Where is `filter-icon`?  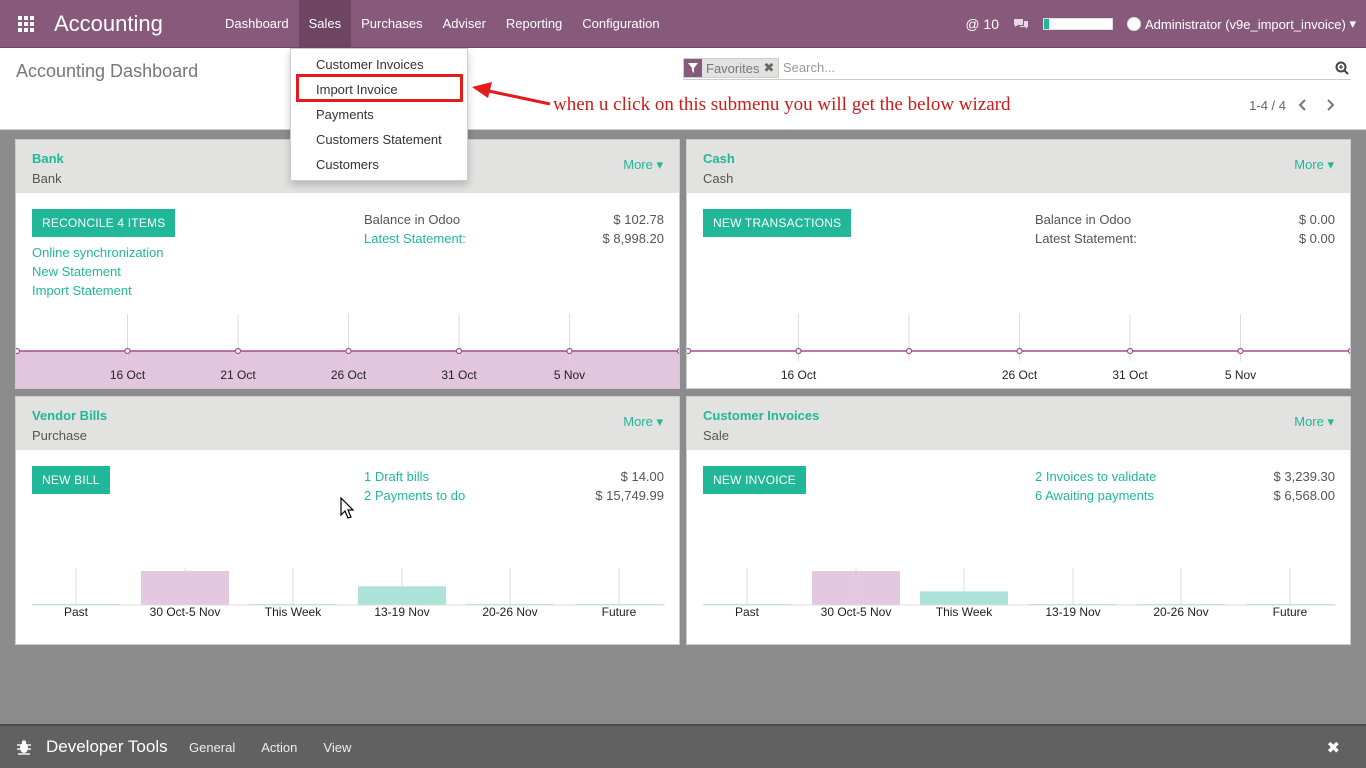 filter-icon is located at coordinates (693, 68).